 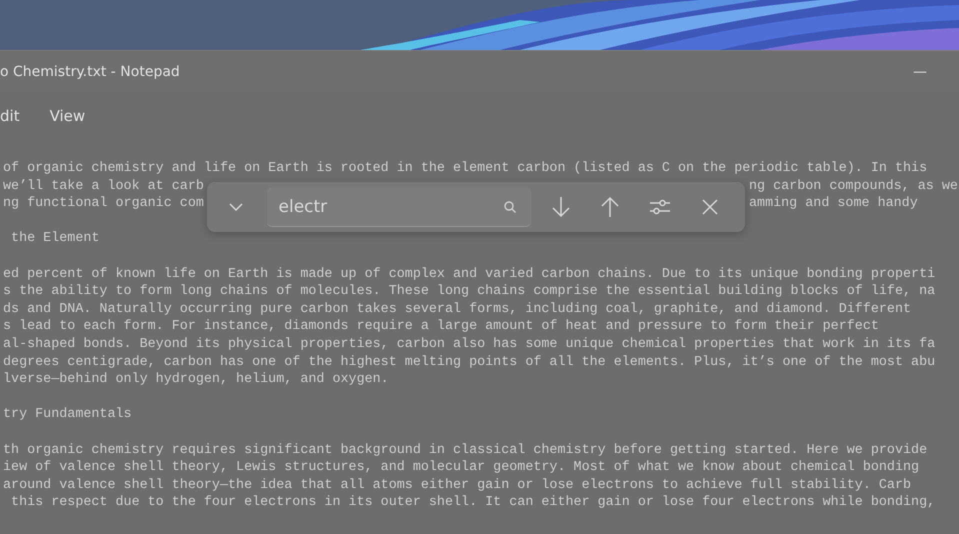 I want to click on search-field: electr, so click(x=398, y=207).